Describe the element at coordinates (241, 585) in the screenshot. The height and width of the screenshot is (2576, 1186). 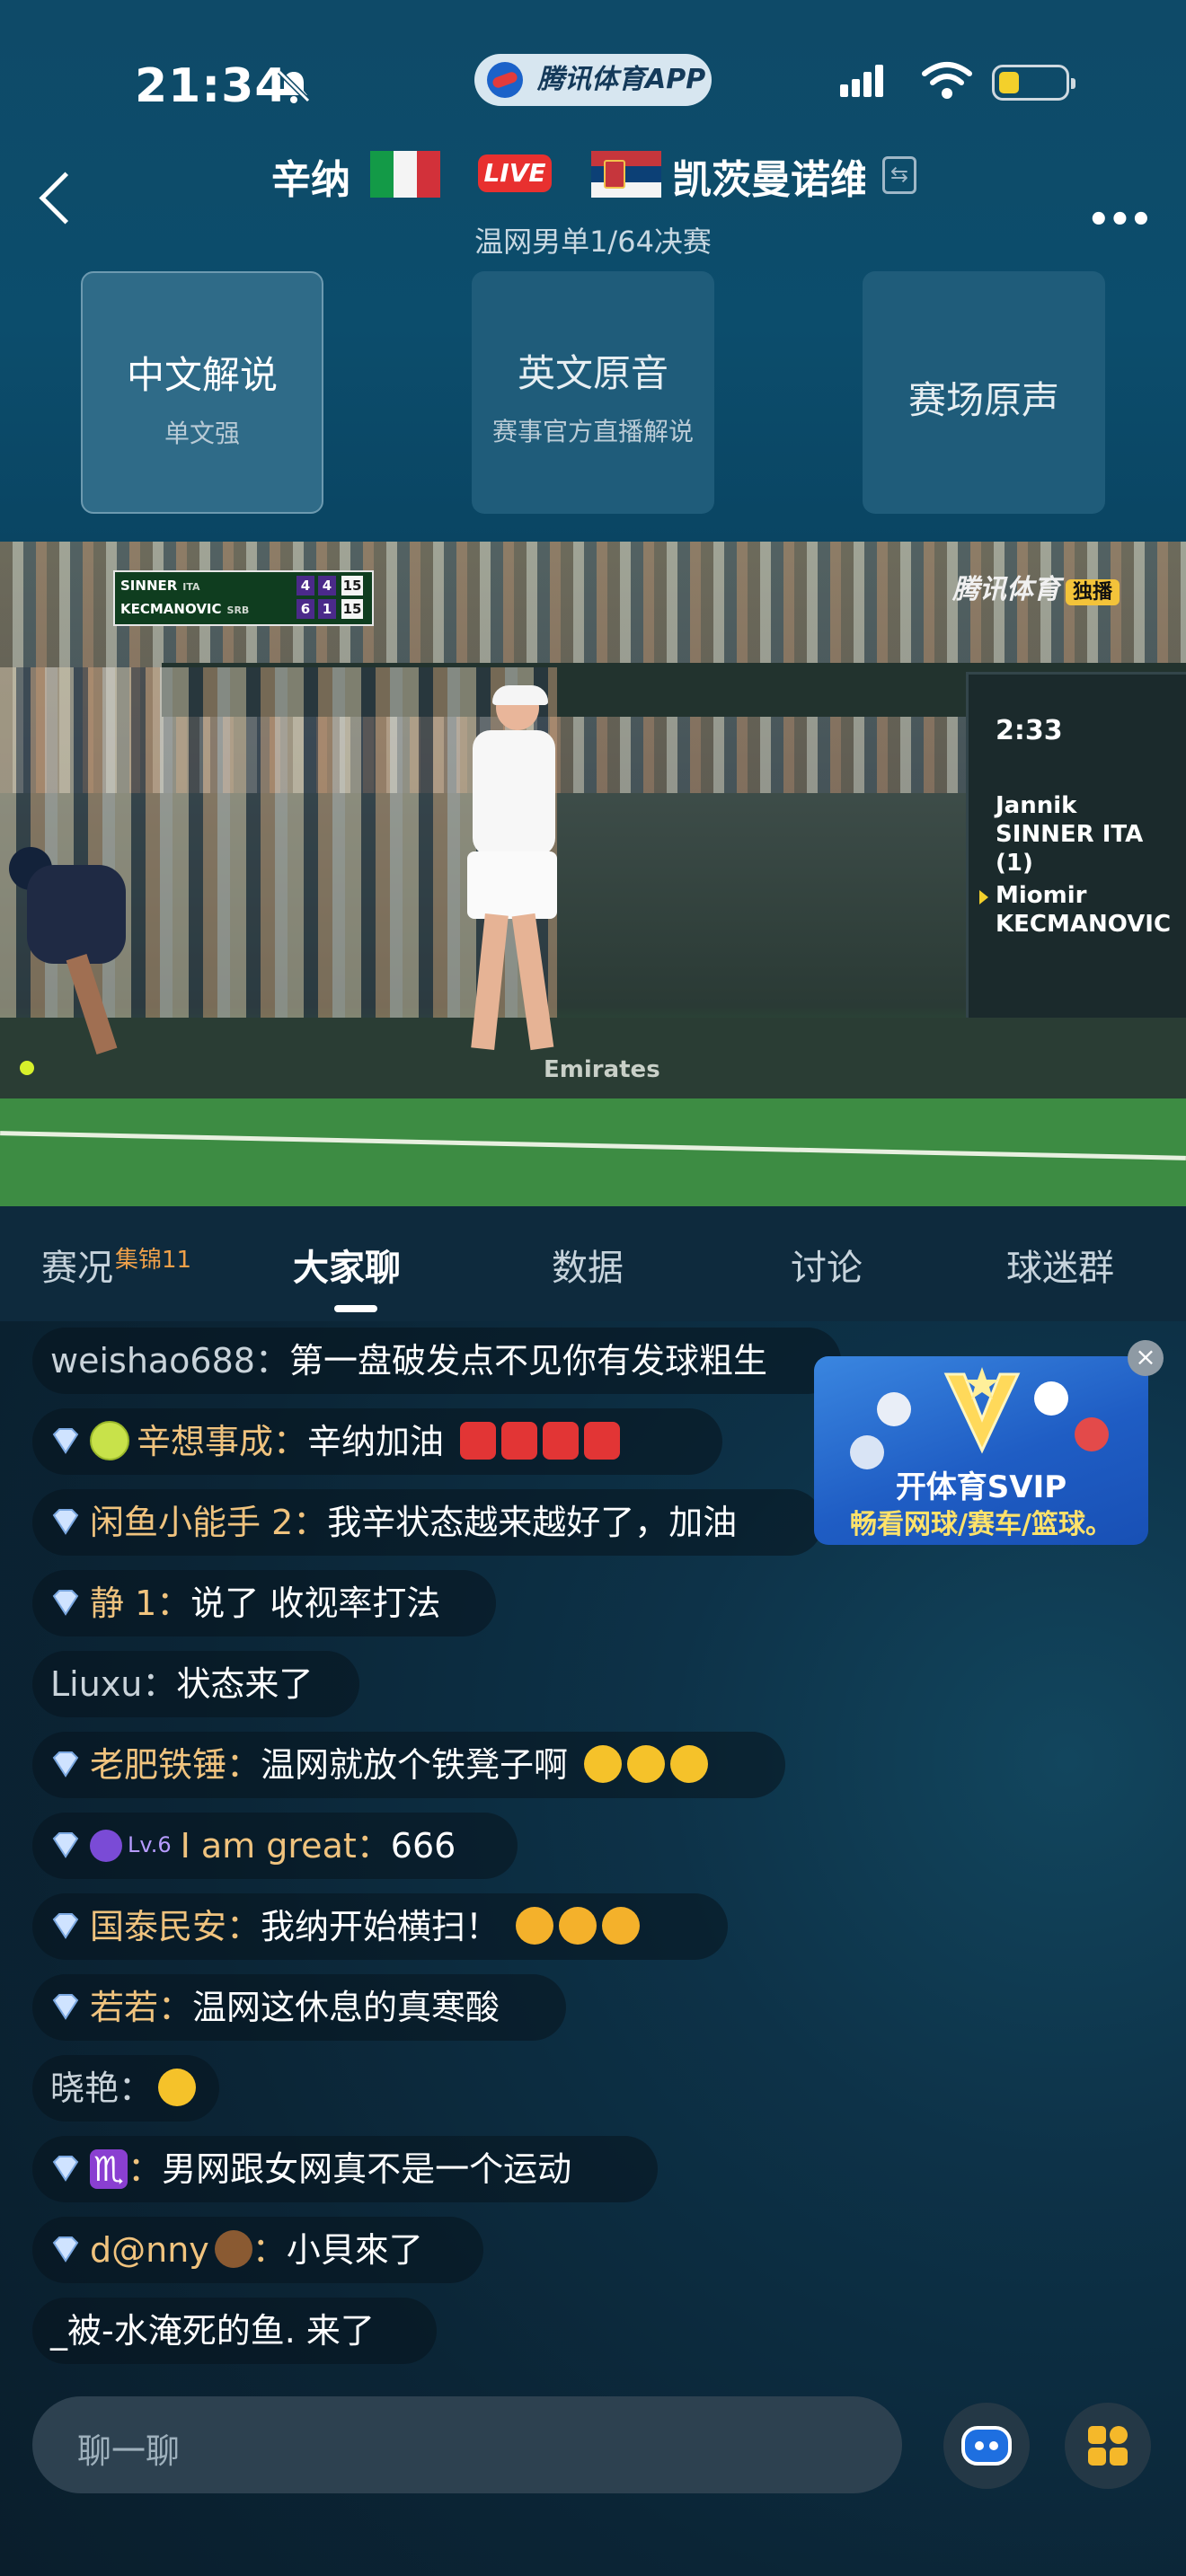
I see `score-row: SINNER ITA 4 4 15` at that location.